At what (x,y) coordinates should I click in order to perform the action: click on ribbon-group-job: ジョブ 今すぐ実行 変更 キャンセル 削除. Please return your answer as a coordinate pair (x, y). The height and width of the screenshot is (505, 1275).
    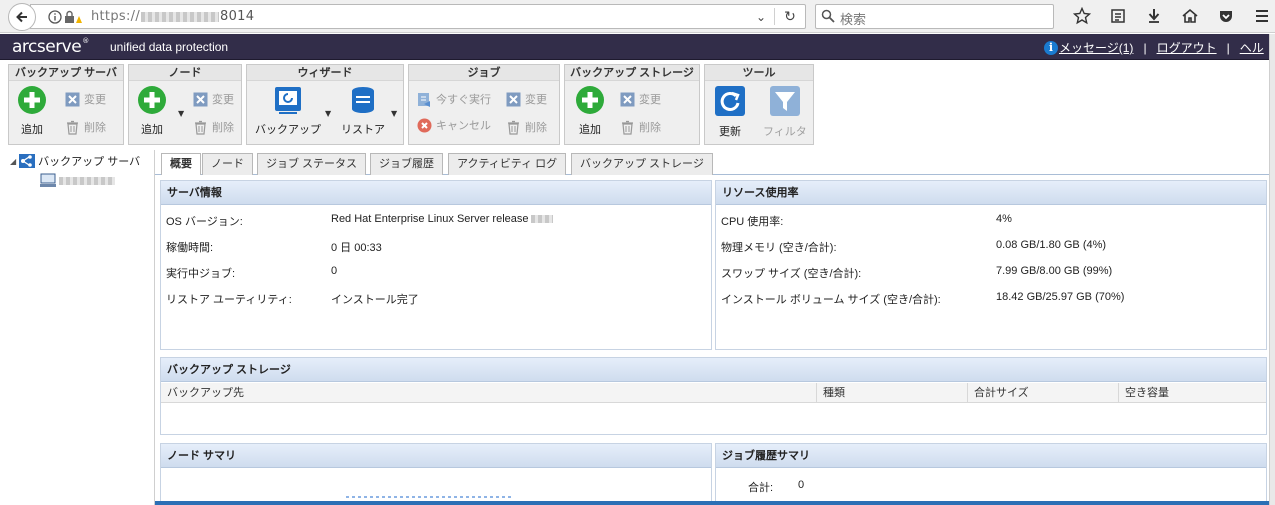
    Looking at the image, I should click on (484, 104).